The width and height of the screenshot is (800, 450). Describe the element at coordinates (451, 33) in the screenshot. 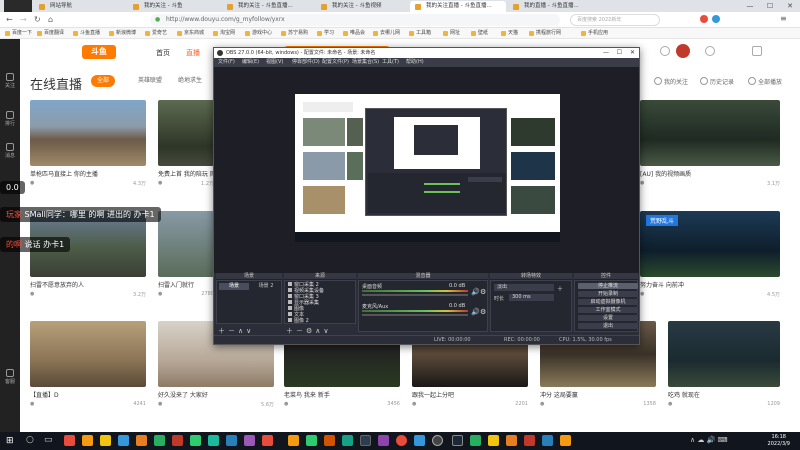

I see `bookmark: 网址` at that location.